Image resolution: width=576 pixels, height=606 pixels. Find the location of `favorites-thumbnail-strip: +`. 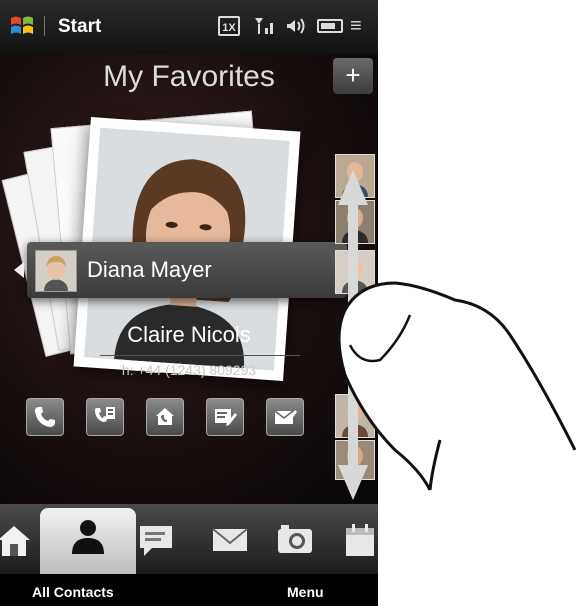

favorites-thumbnail-strip: + is located at coordinates (355, 267).